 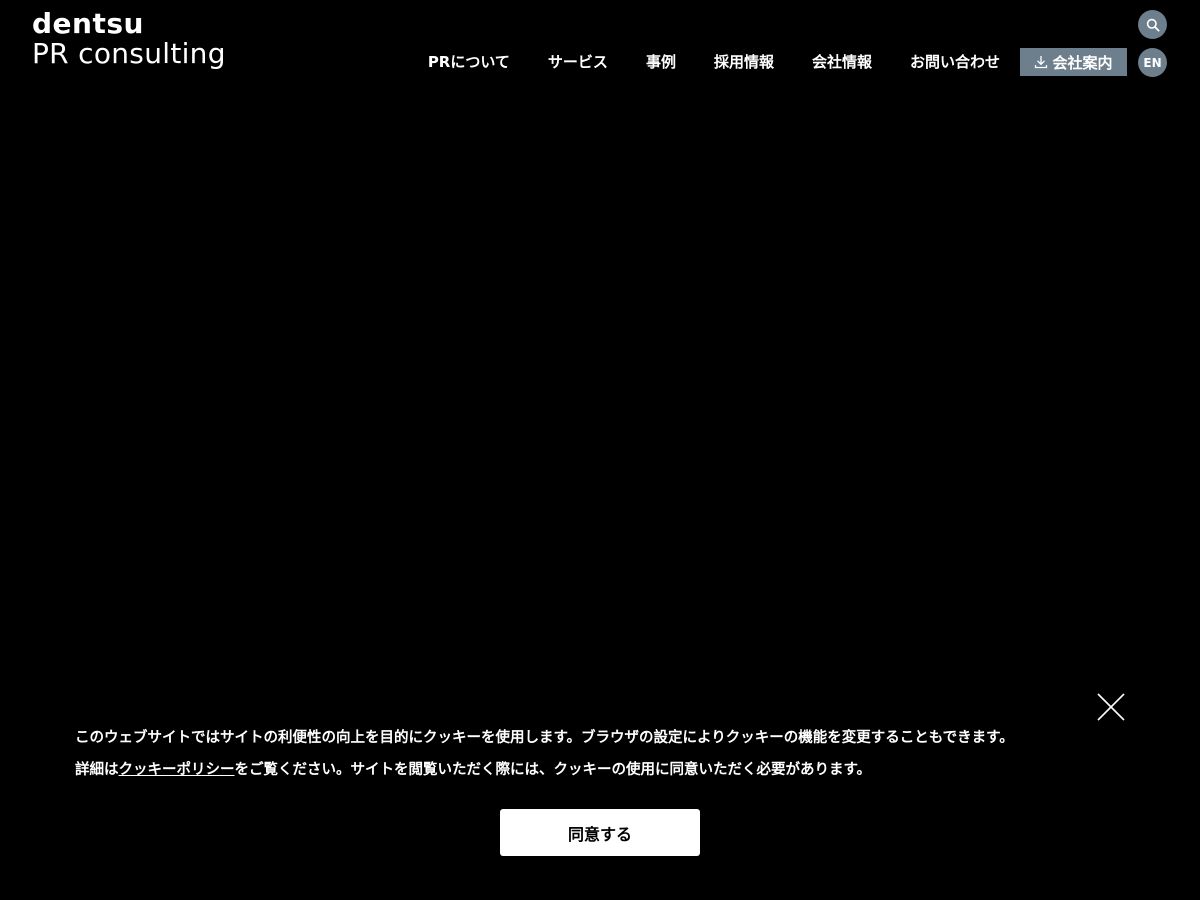 I want to click on cookie-policy-link: クッキーポリシー, so click(x=177, y=770).